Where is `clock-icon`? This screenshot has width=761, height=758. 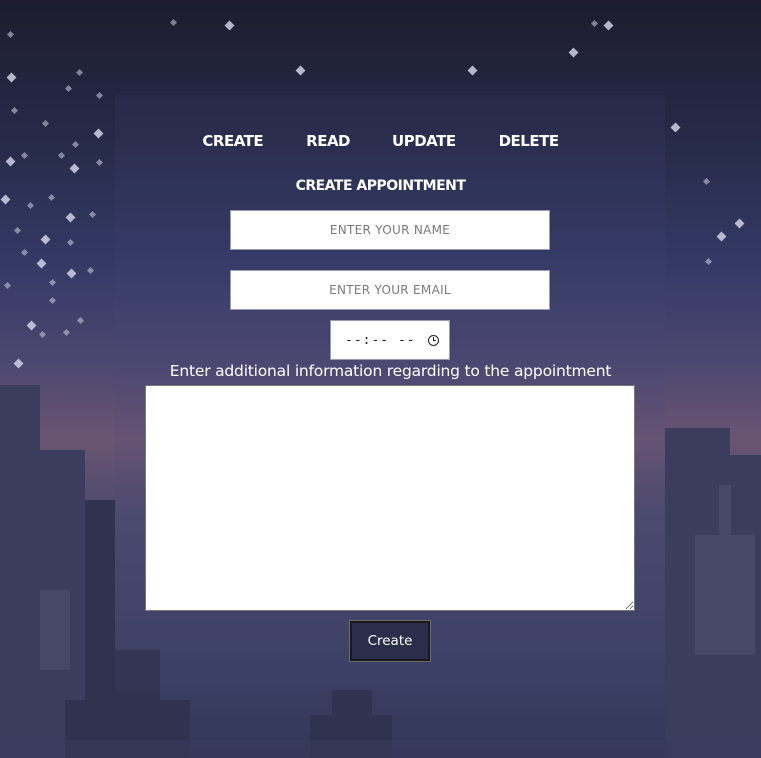 clock-icon is located at coordinates (433, 340).